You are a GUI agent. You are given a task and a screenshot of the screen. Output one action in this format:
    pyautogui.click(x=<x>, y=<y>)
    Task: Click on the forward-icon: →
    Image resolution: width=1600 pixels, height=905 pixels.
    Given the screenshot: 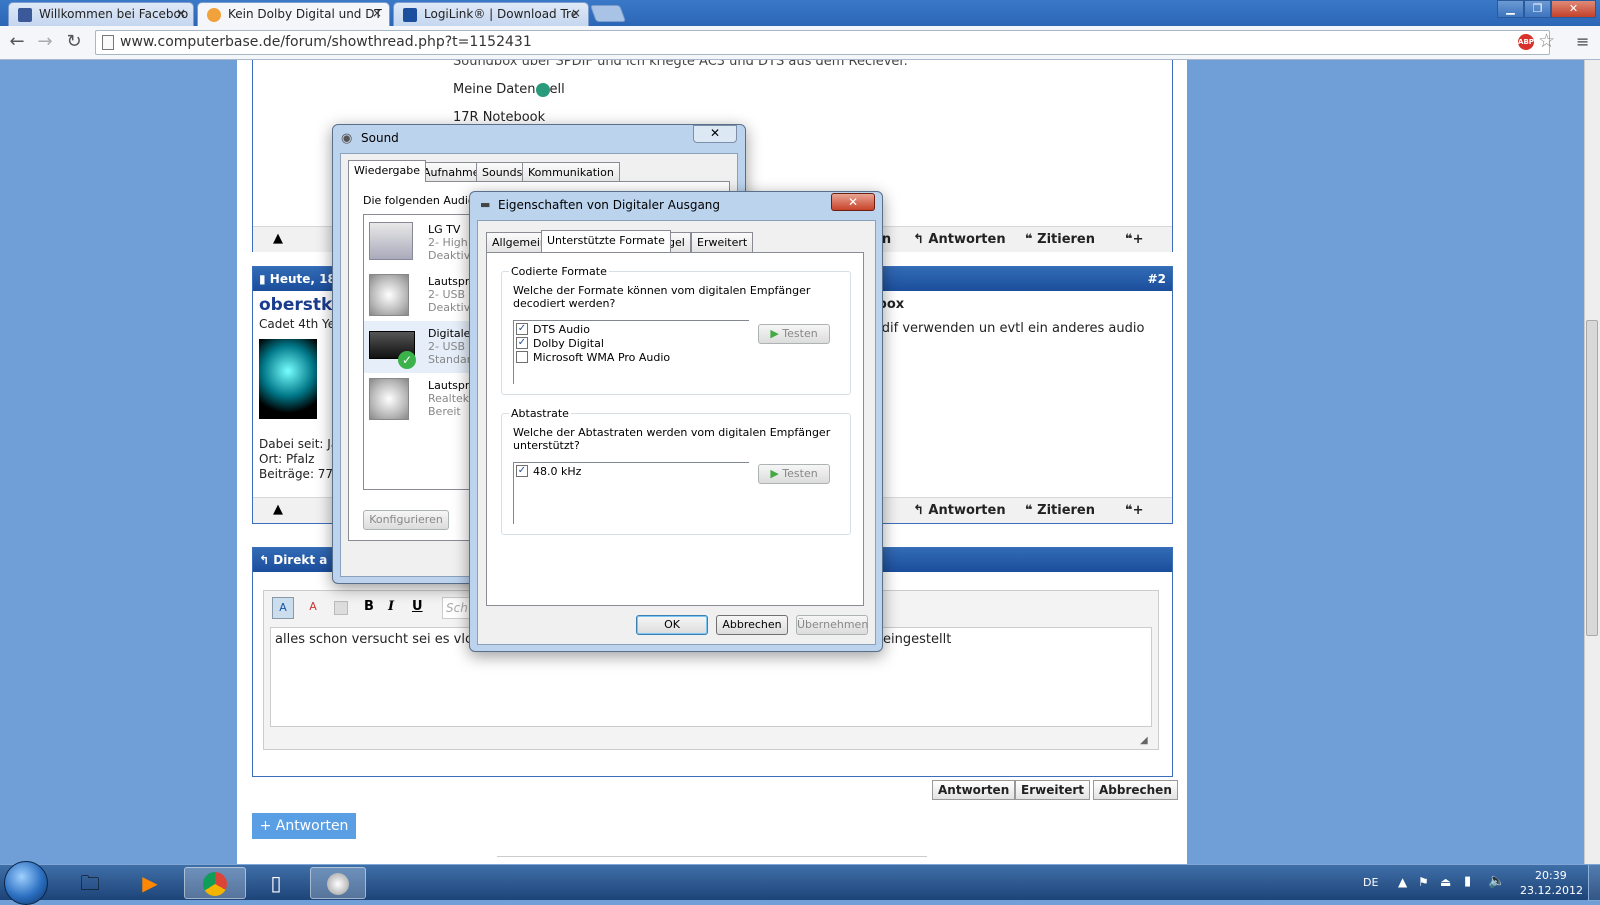 What is the action you would take?
    pyautogui.click(x=45, y=42)
    